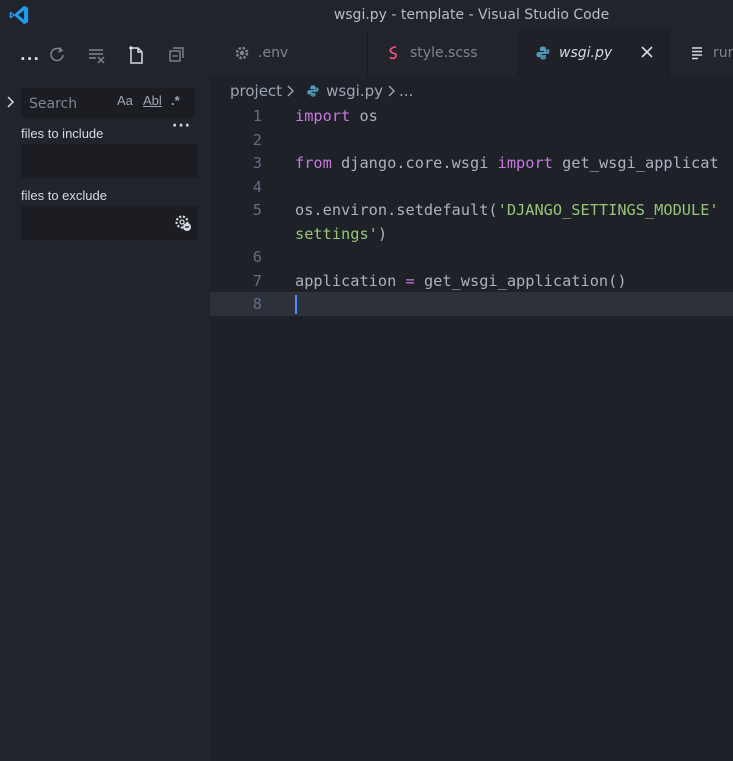 This screenshot has width=733, height=761. Describe the element at coordinates (109, 223) in the screenshot. I see `files-to-exclude-input` at that location.